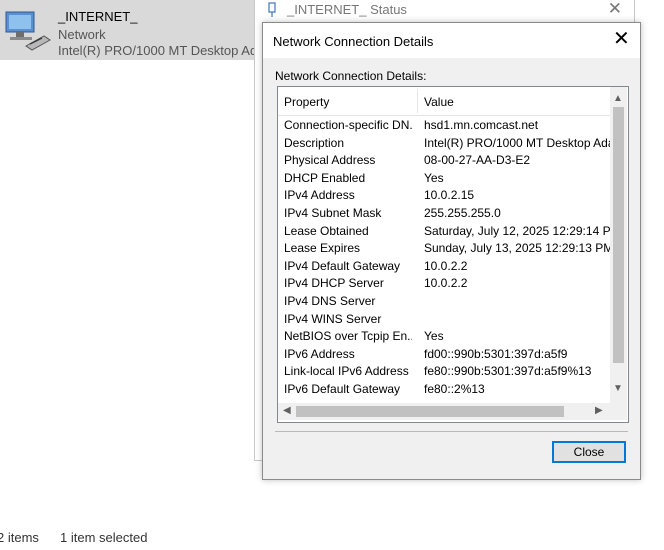 The width and height of the screenshot is (664, 550). What do you see at coordinates (517, 142) in the screenshot?
I see `value-cell: Intel(R) PRO/1000 MT Desktop Adap` at bounding box center [517, 142].